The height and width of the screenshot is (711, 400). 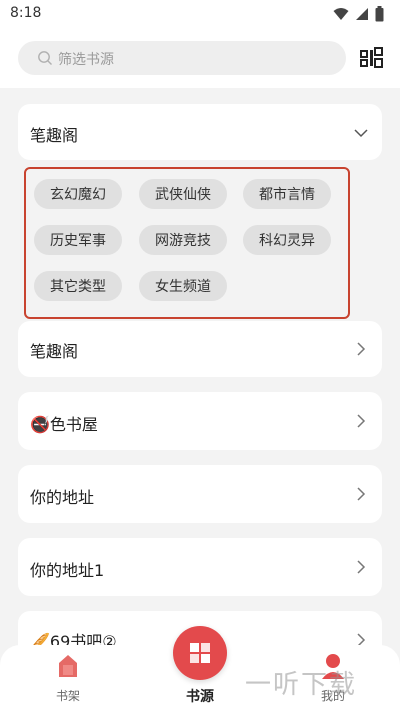 What do you see at coordinates (200, 15) in the screenshot?
I see `status-bar: 8:18` at bounding box center [200, 15].